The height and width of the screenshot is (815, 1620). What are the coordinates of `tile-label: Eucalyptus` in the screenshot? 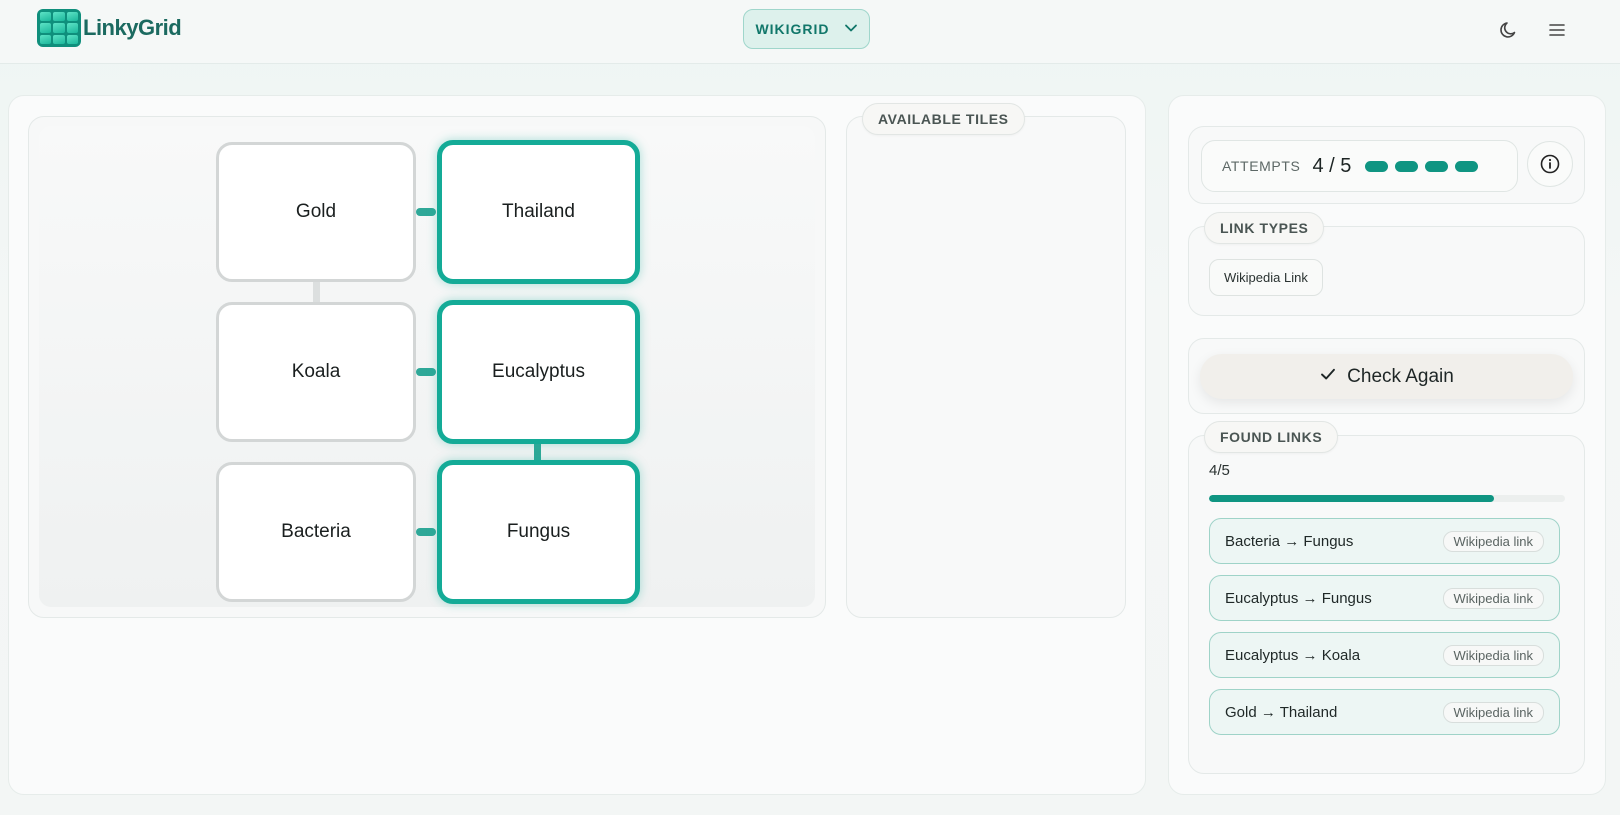 It's located at (538, 371).